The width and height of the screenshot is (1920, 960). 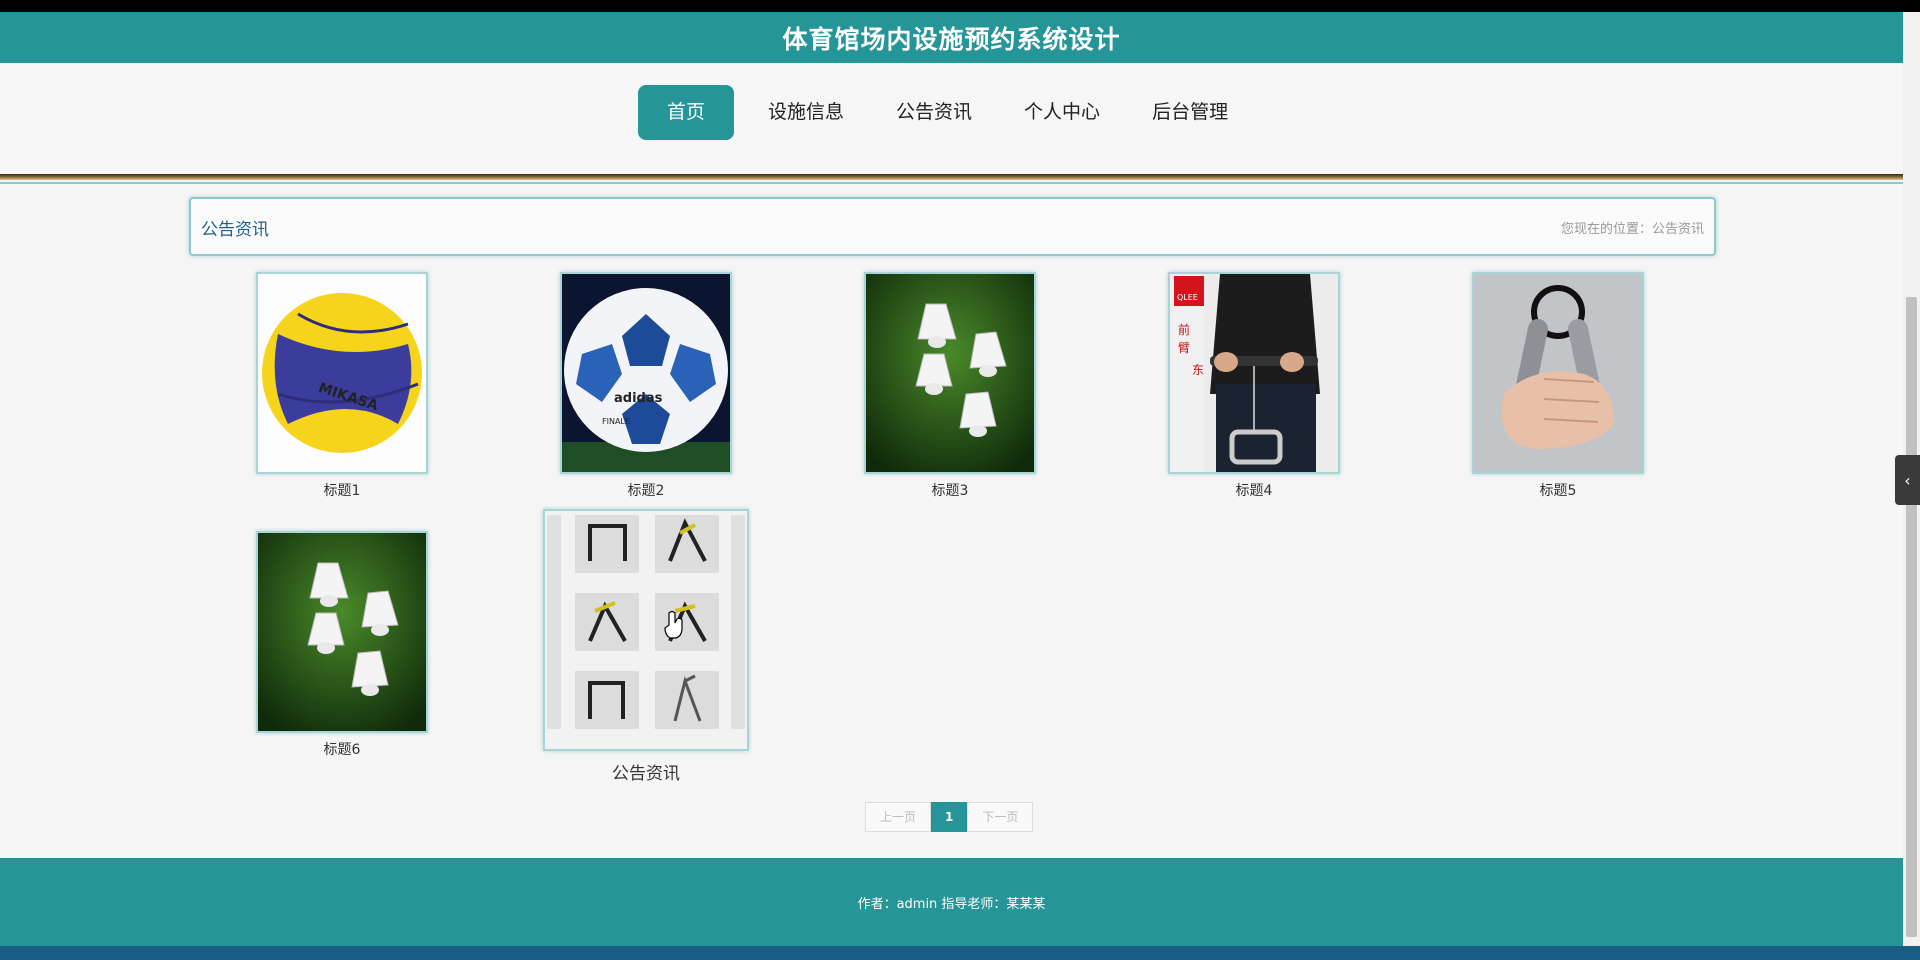 I want to click on hand-grip-image, so click(x=1558, y=373).